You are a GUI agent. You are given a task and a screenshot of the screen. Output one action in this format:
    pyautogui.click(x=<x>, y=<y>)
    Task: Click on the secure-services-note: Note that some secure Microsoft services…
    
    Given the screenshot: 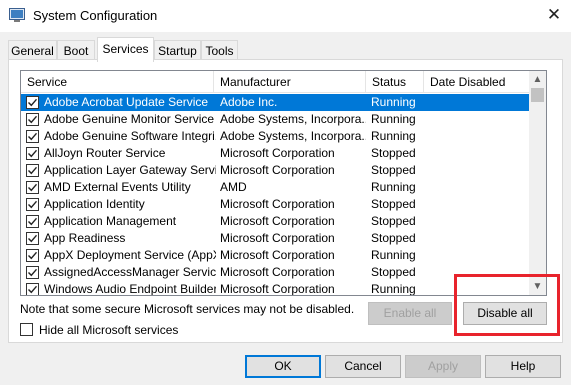 What is the action you would take?
    pyautogui.click(x=187, y=309)
    